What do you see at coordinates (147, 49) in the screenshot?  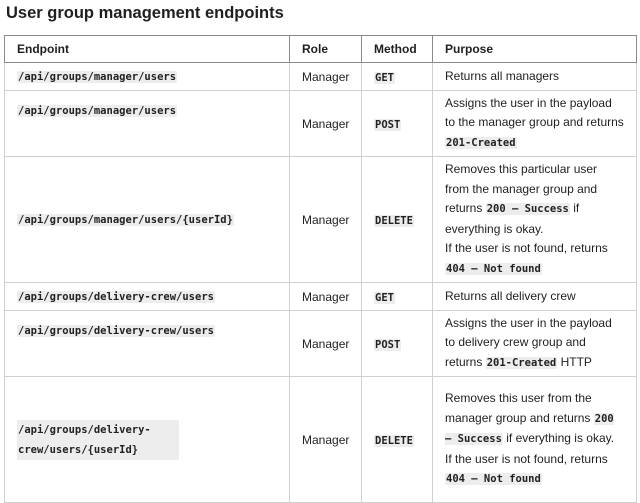 I see `header-endpoint: Endpoint` at bounding box center [147, 49].